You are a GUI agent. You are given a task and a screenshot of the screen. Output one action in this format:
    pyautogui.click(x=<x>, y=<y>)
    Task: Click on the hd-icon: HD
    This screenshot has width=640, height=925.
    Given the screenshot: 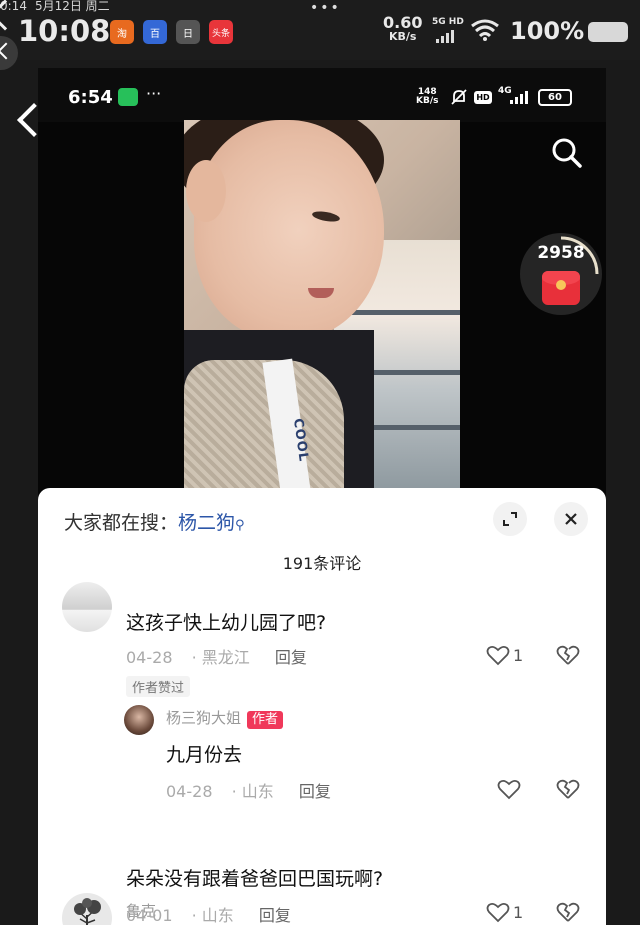 What is the action you would take?
    pyautogui.click(x=483, y=97)
    